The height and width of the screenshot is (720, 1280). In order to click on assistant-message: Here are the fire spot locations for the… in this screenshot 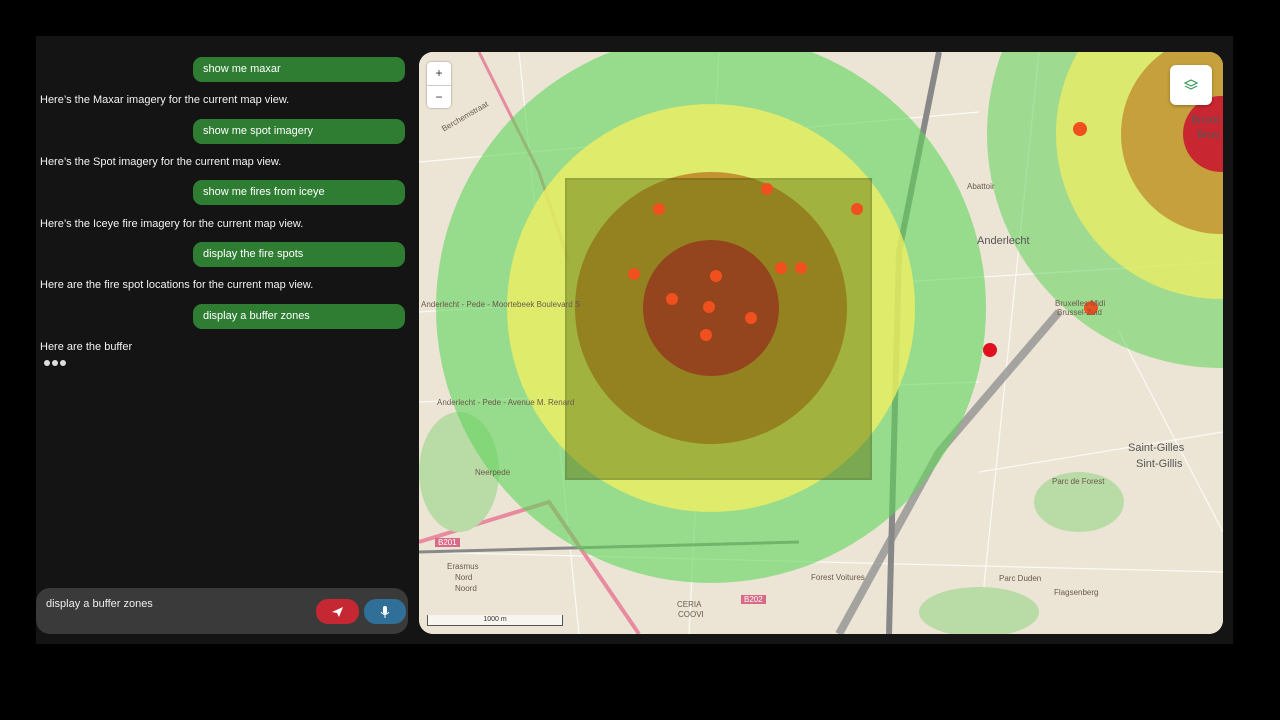, I will do `click(177, 285)`.